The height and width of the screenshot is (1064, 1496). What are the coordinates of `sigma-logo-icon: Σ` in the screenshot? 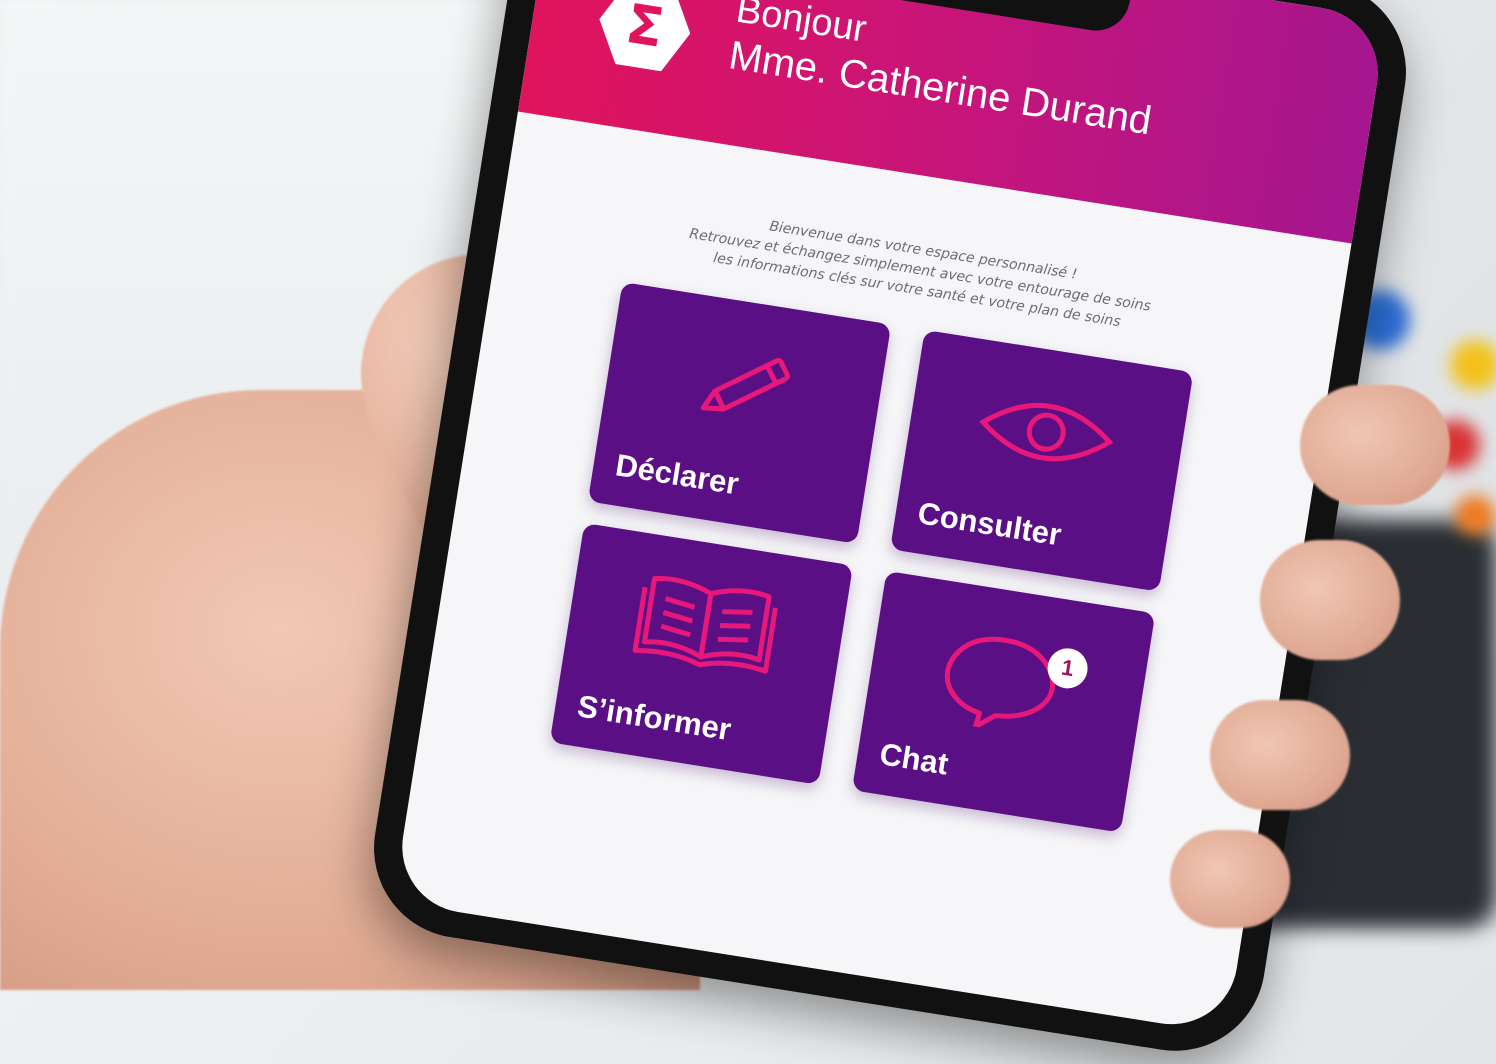 It's located at (645, 30).